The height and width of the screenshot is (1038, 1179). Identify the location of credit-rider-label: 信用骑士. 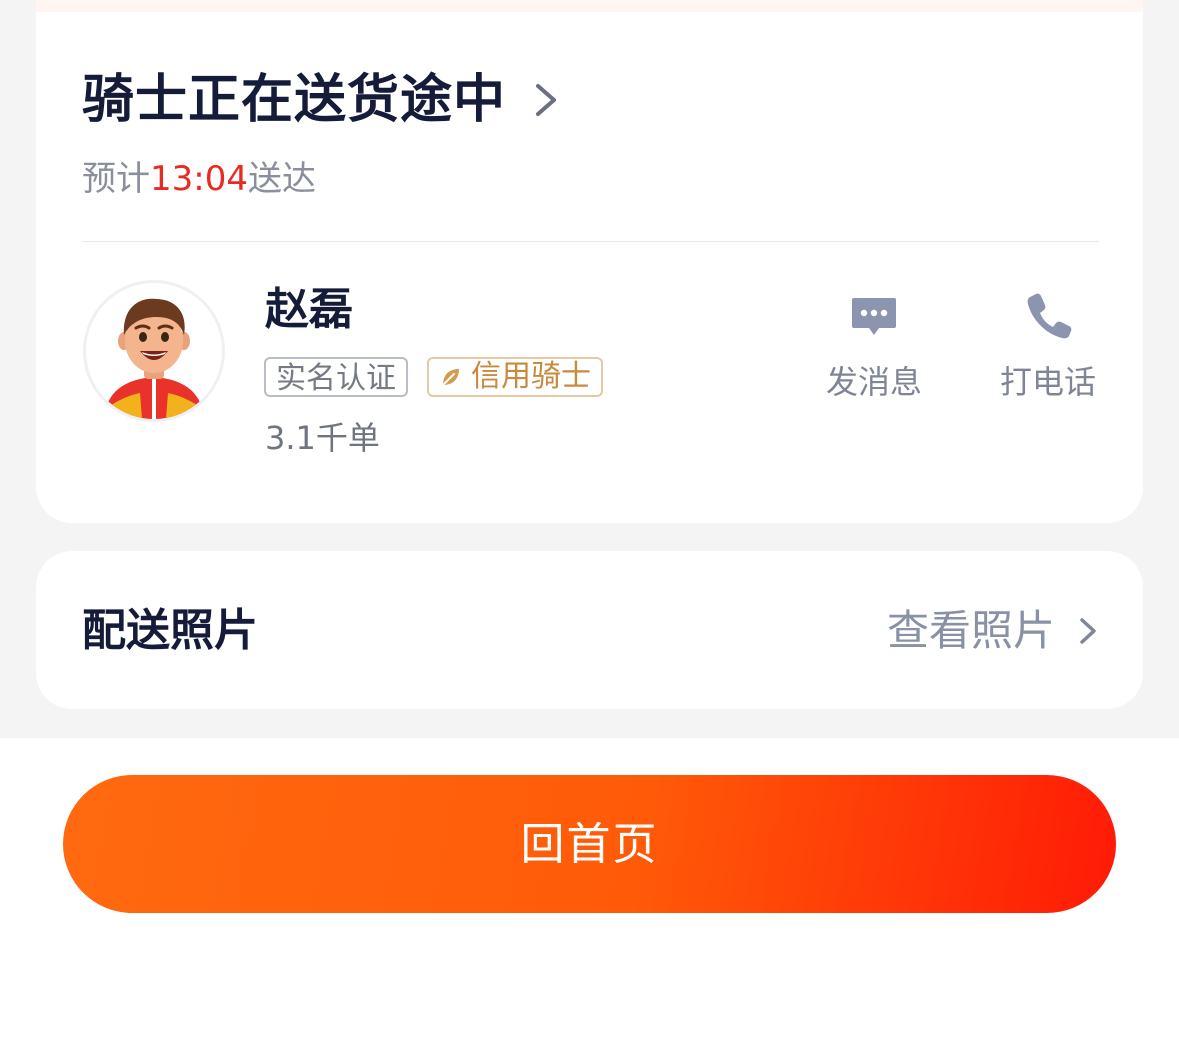
(531, 376).